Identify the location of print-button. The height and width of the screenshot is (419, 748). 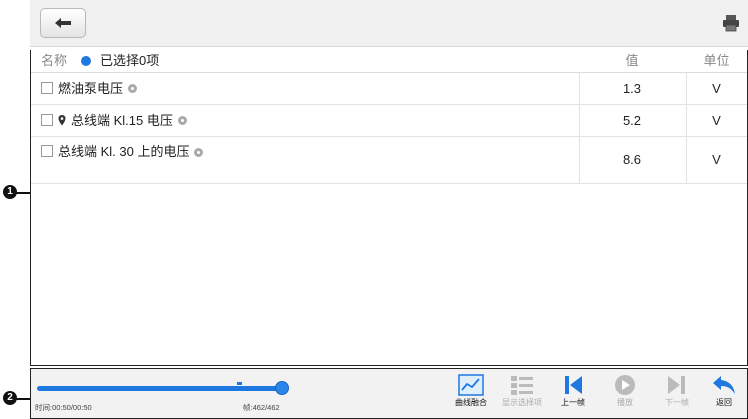
(731, 23).